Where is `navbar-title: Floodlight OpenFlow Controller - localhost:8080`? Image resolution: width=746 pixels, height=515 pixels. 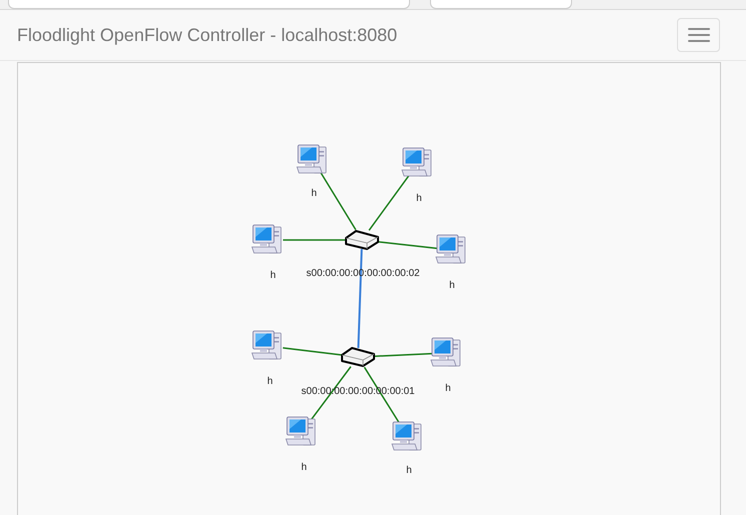
navbar-title: Floodlight OpenFlow Controller - localhost:8080 is located at coordinates (207, 35).